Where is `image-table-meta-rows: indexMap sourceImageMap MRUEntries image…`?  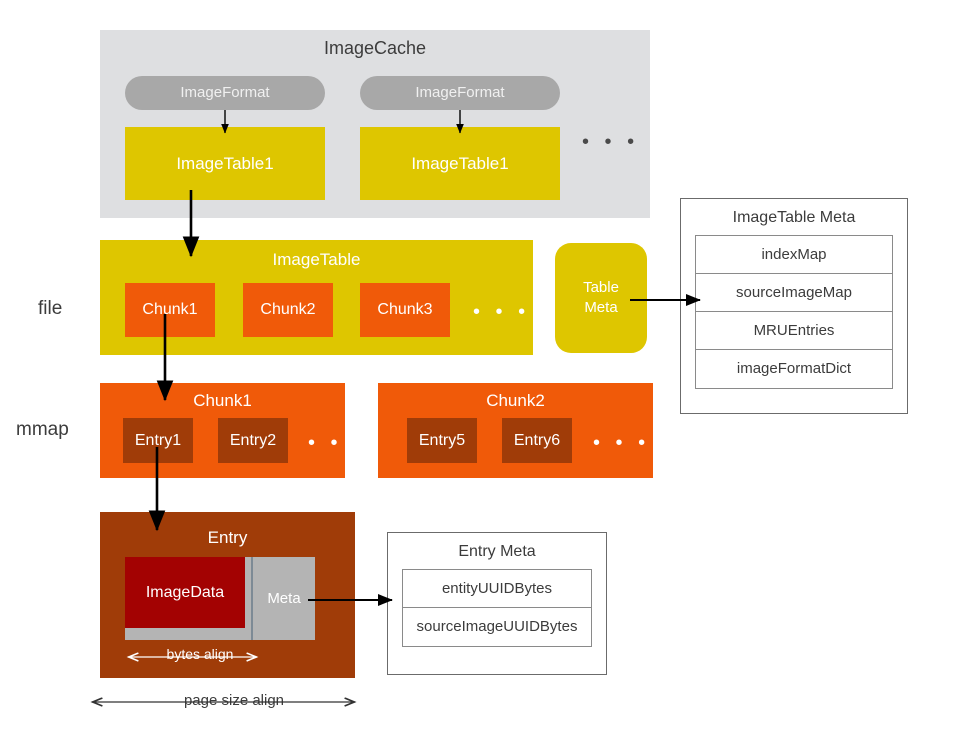
image-table-meta-rows: indexMap sourceImageMap MRUEntries image… is located at coordinates (794, 312).